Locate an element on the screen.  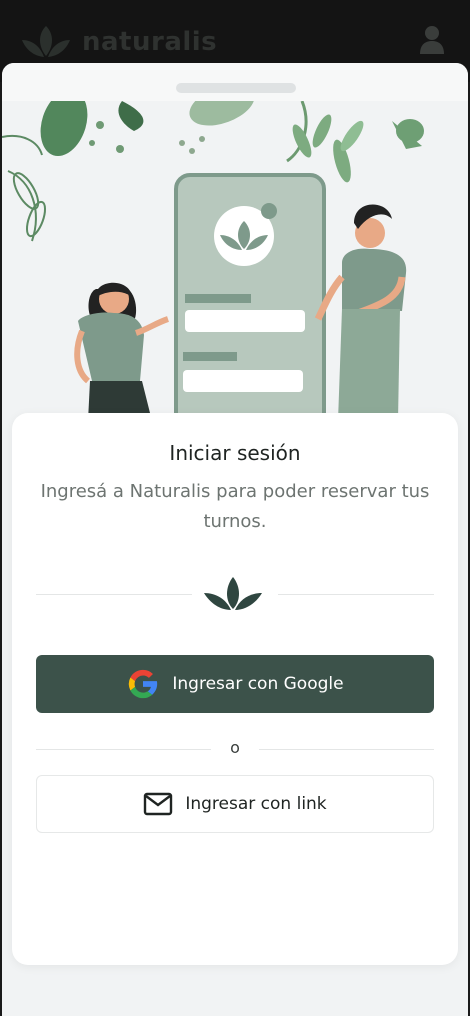
user-icon is located at coordinates (432, 40).